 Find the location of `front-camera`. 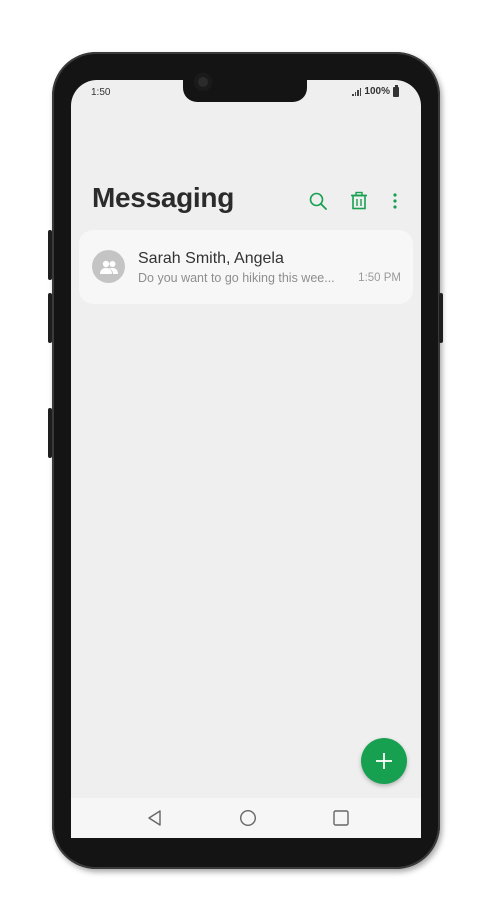

front-camera is located at coordinates (203, 82).